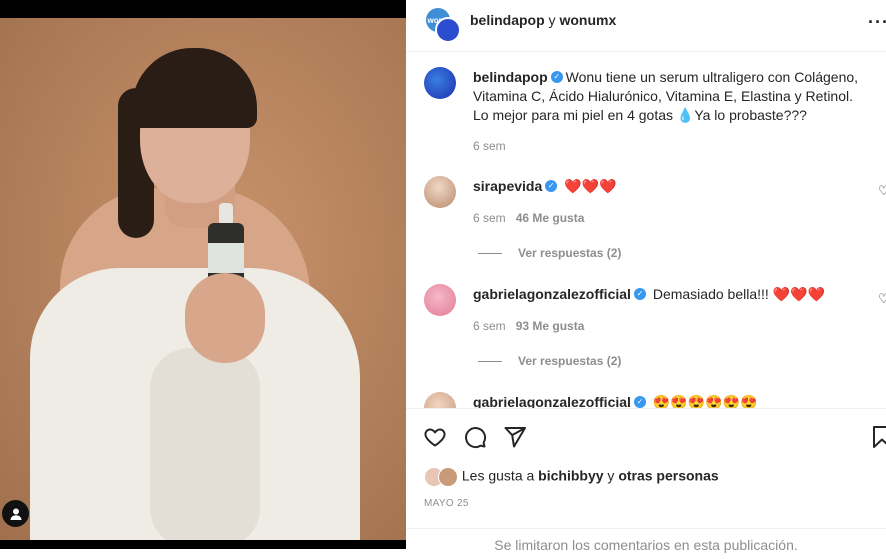 The width and height of the screenshot is (886, 559). I want to click on other-likers-link: otras personas, so click(668, 476).